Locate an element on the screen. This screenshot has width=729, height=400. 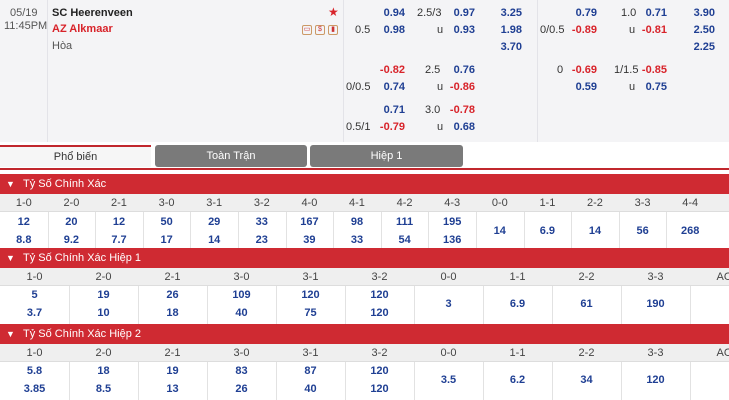
ft-ou-over: 0.97 is located at coordinates (455, 13).